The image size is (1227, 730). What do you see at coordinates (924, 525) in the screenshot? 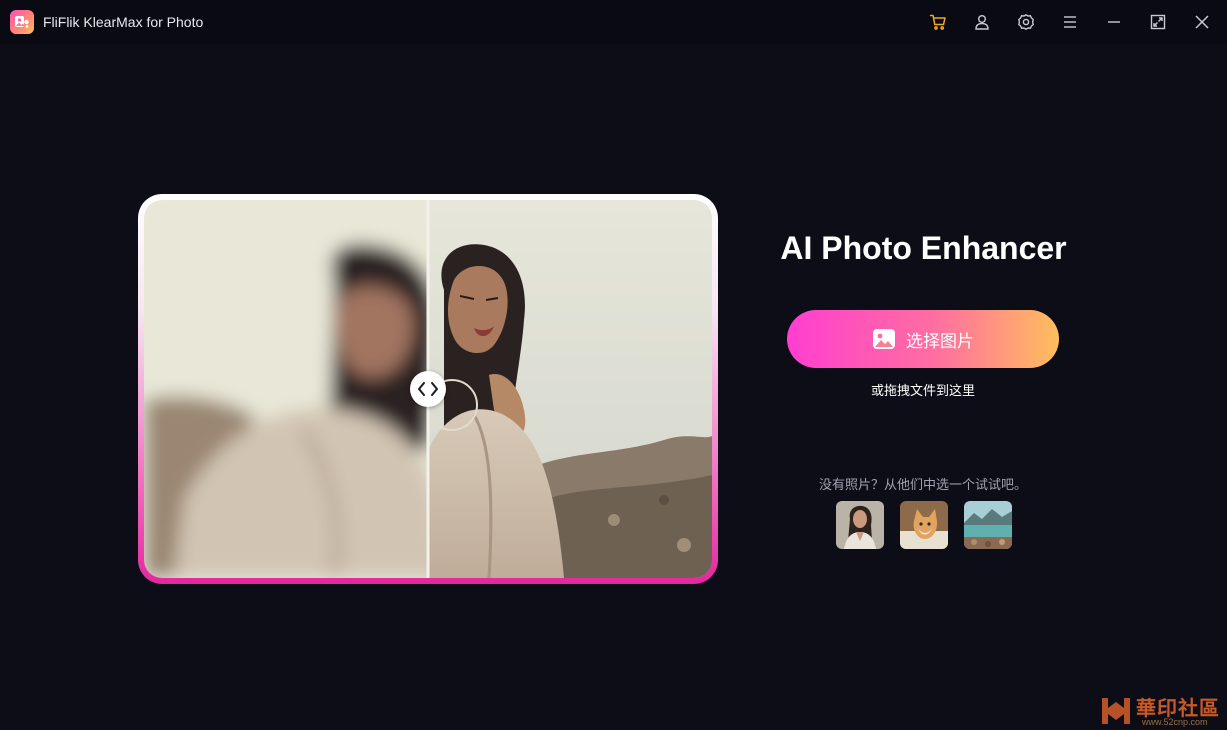
I see `sample-cat-thumbnail` at bounding box center [924, 525].